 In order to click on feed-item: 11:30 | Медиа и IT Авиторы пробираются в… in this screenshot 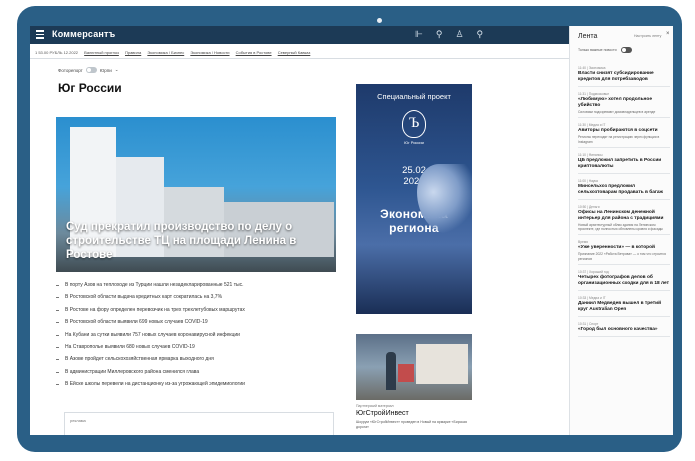, I will do `click(624, 135)`.